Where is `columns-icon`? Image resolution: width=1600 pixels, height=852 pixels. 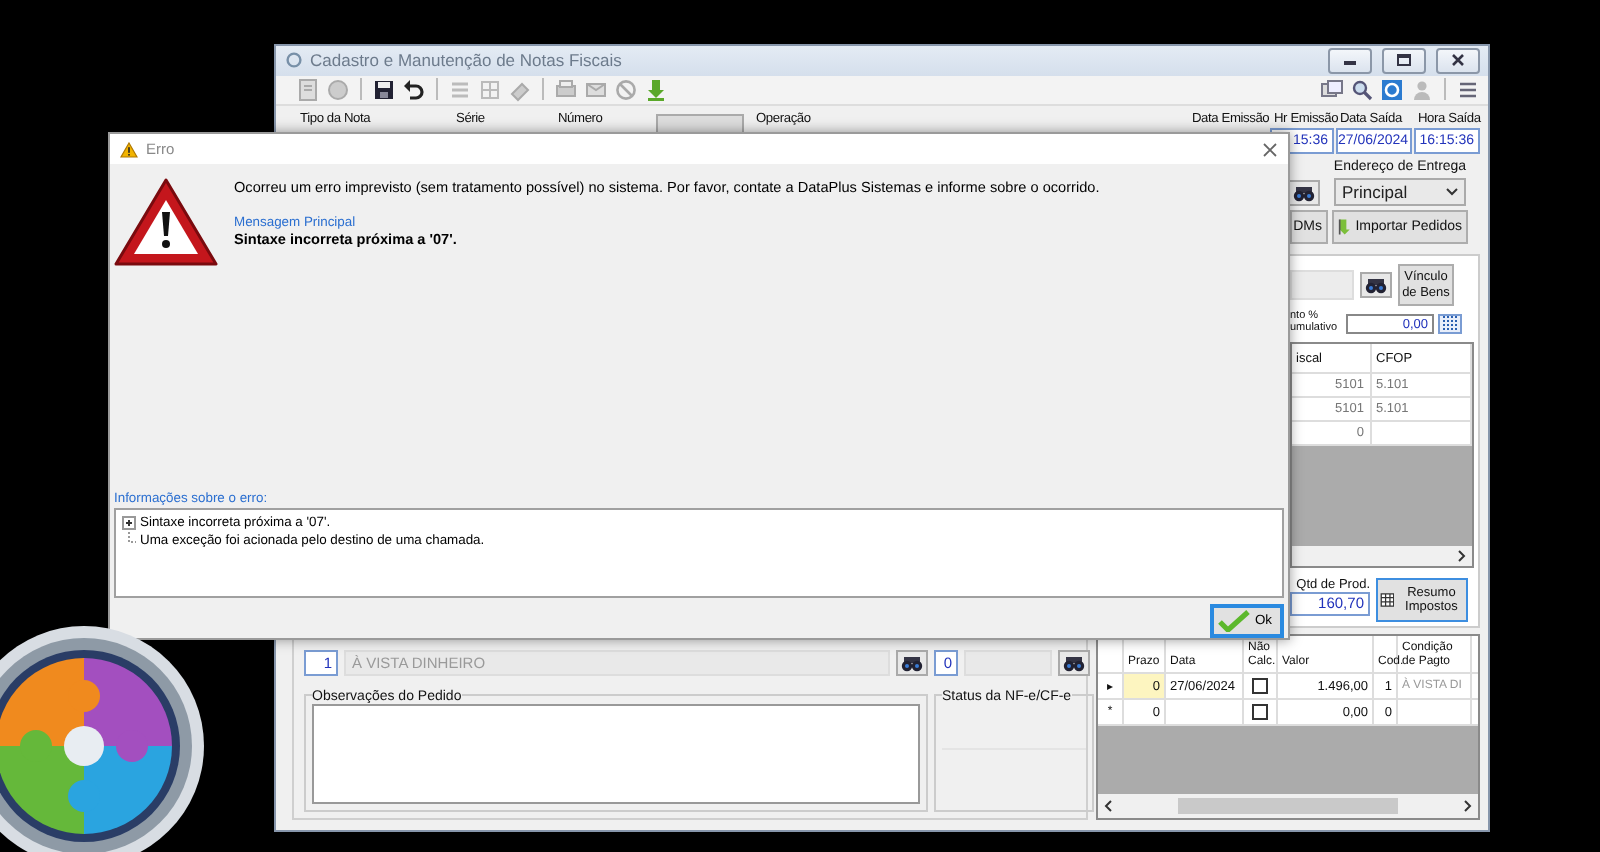 columns-icon is located at coordinates (1450, 323).